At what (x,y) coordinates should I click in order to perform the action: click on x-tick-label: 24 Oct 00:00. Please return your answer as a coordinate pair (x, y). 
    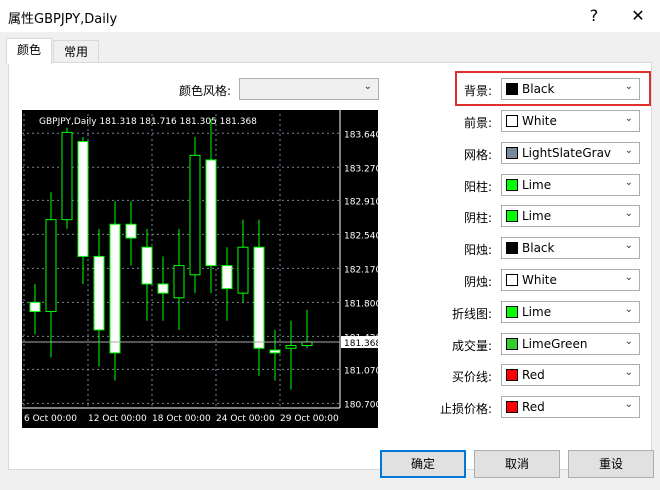
    Looking at the image, I should click on (245, 419).